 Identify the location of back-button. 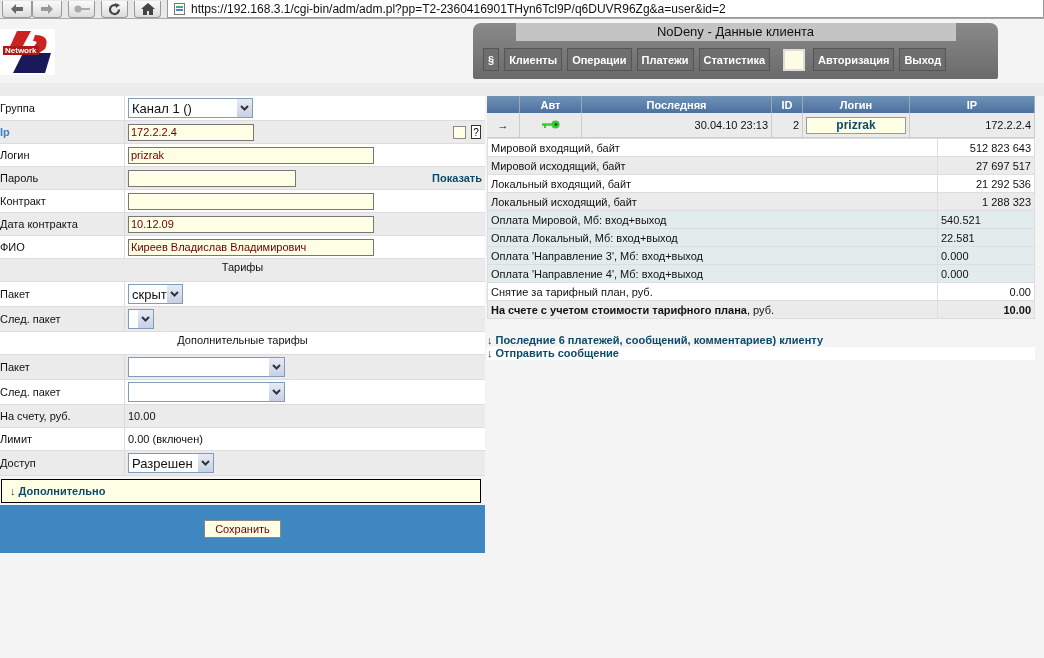
(17, 9).